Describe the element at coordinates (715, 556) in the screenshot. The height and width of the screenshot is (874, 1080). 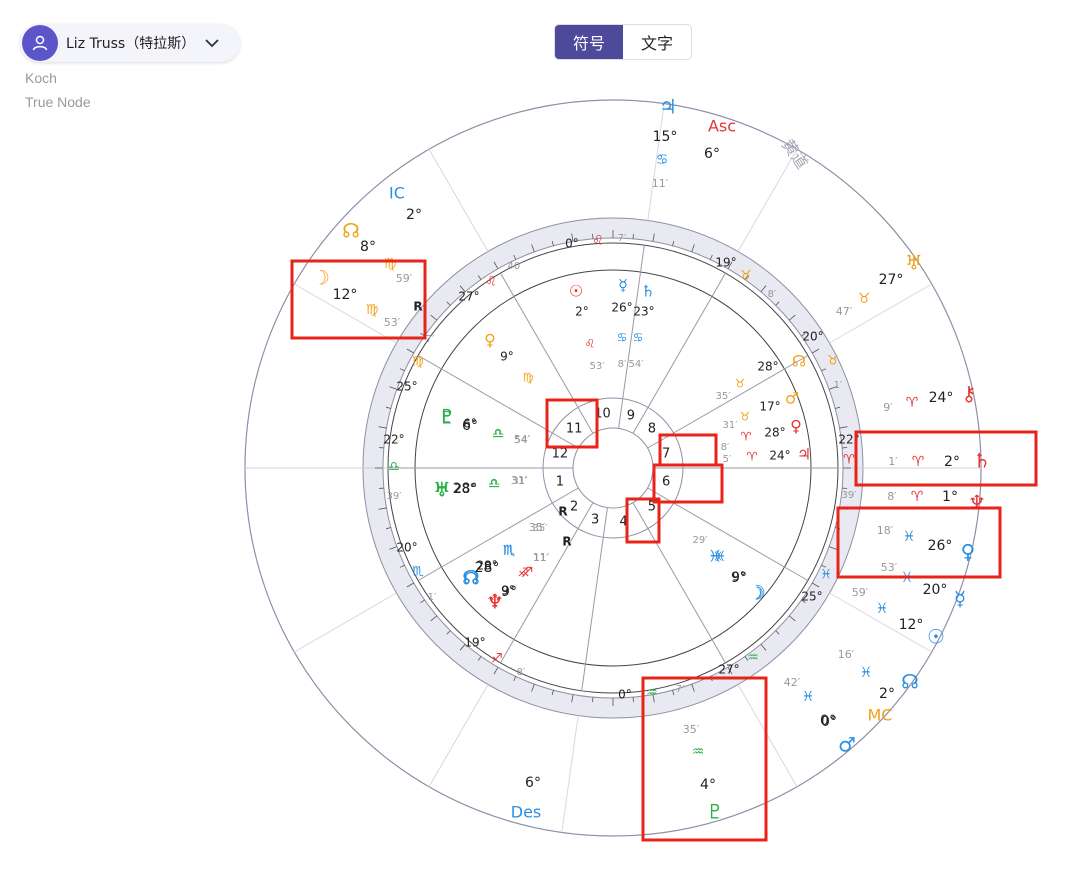
I see `inner-planet-glyph: ♓` at that location.